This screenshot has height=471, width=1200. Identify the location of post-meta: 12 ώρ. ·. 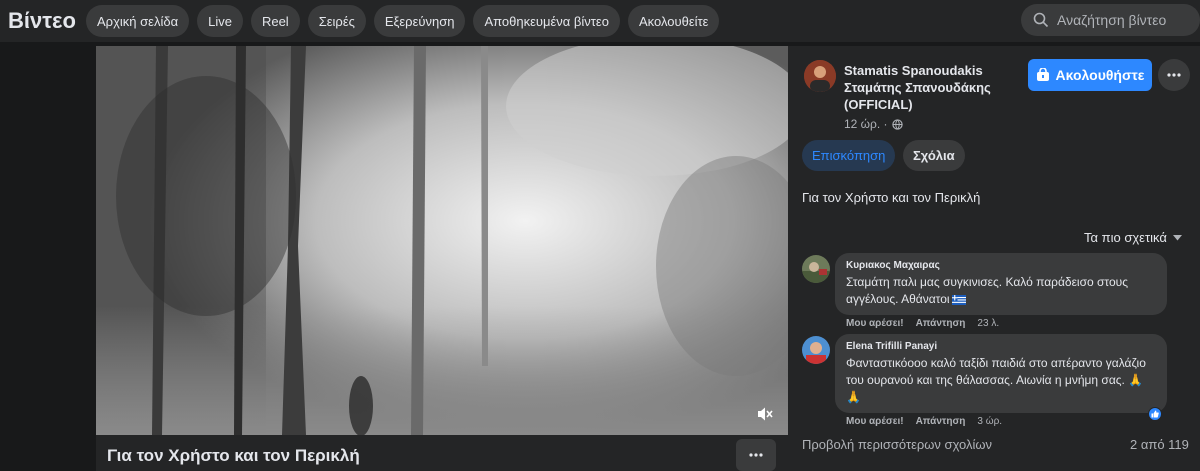
(873, 124).